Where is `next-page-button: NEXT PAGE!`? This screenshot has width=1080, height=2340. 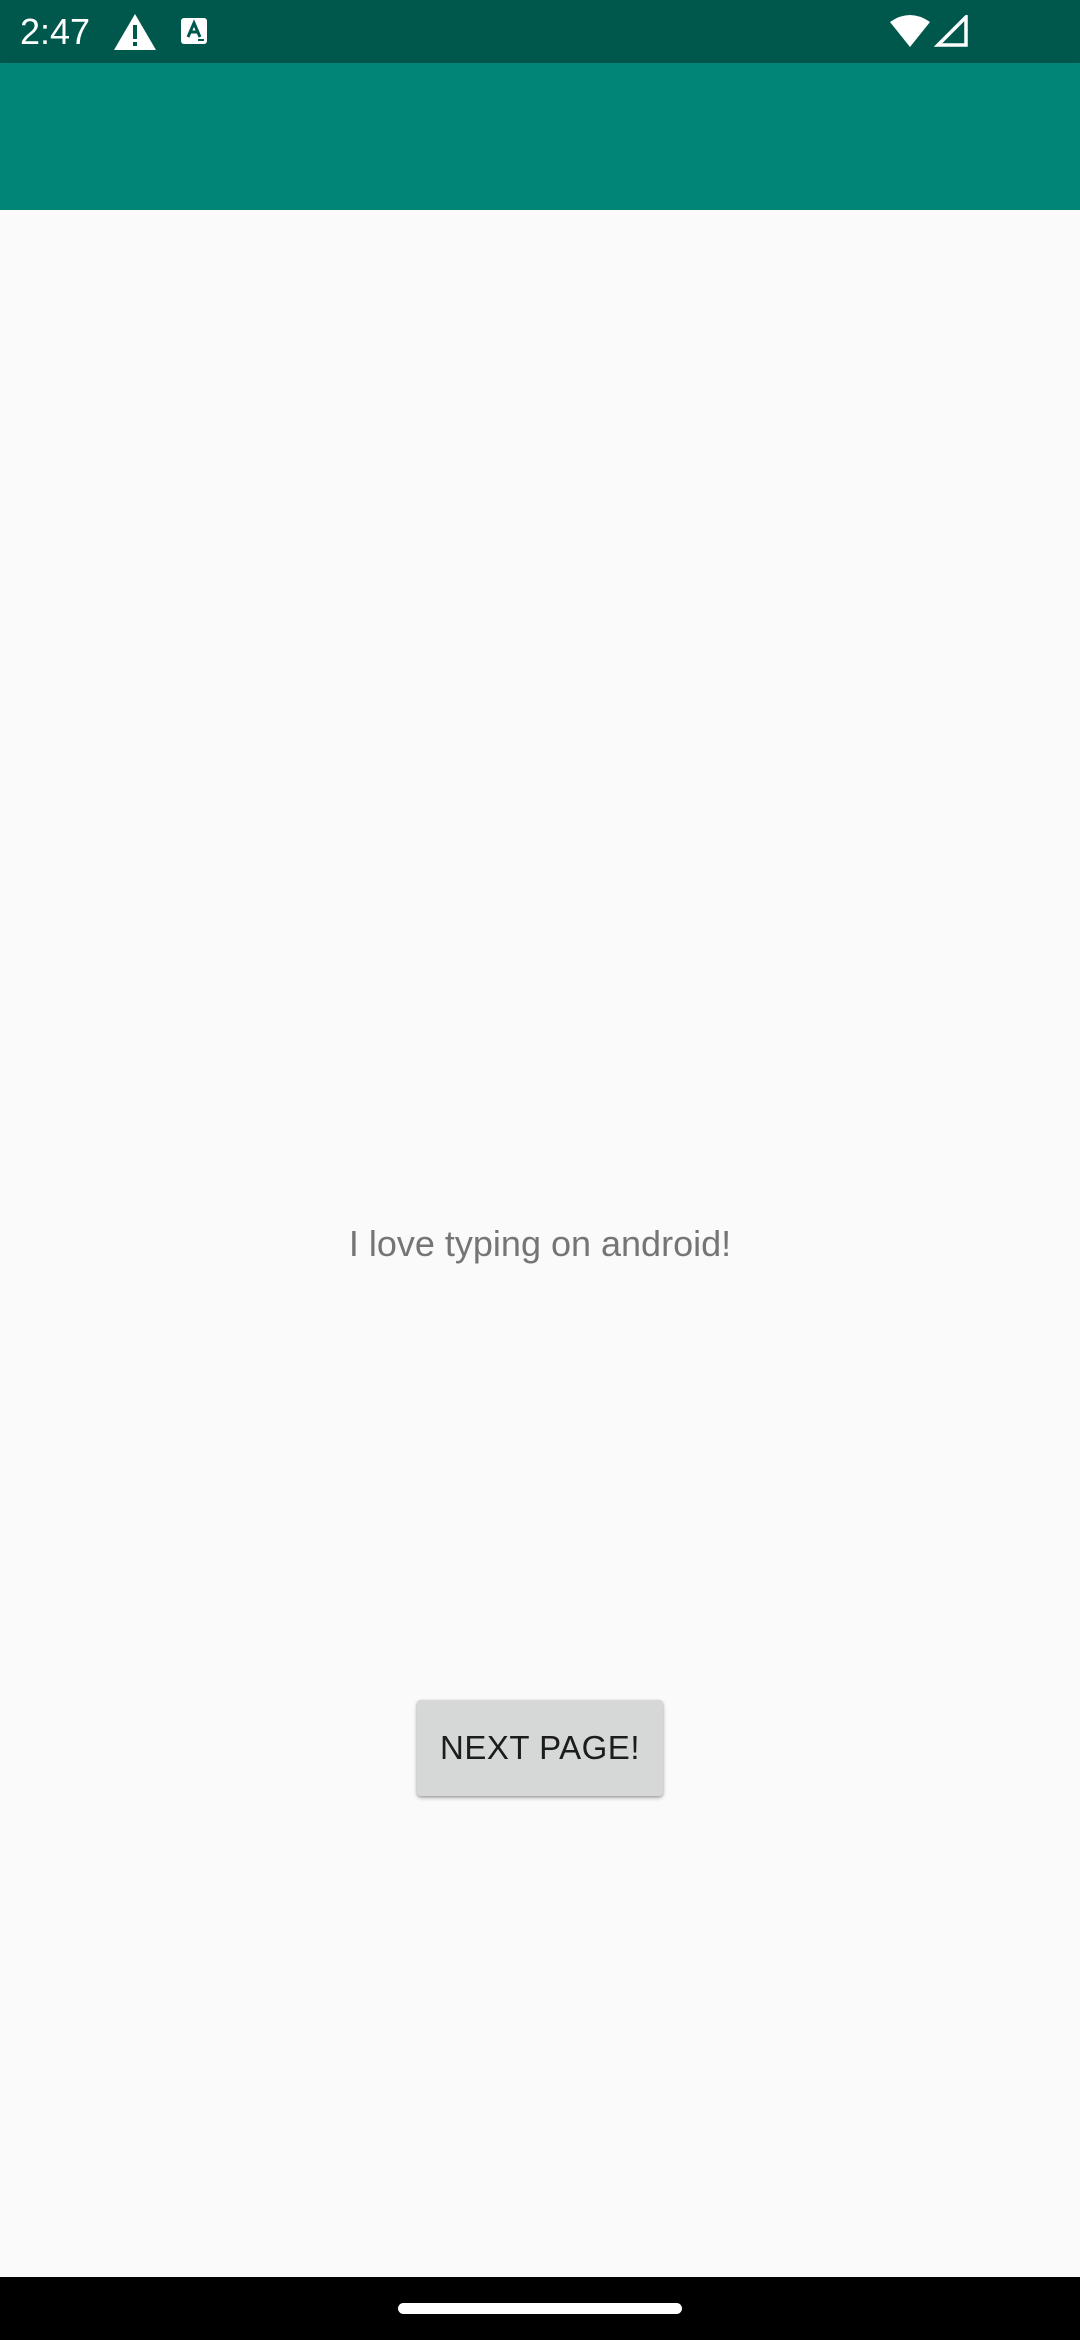
next-page-button: NEXT PAGE! is located at coordinates (540, 1748).